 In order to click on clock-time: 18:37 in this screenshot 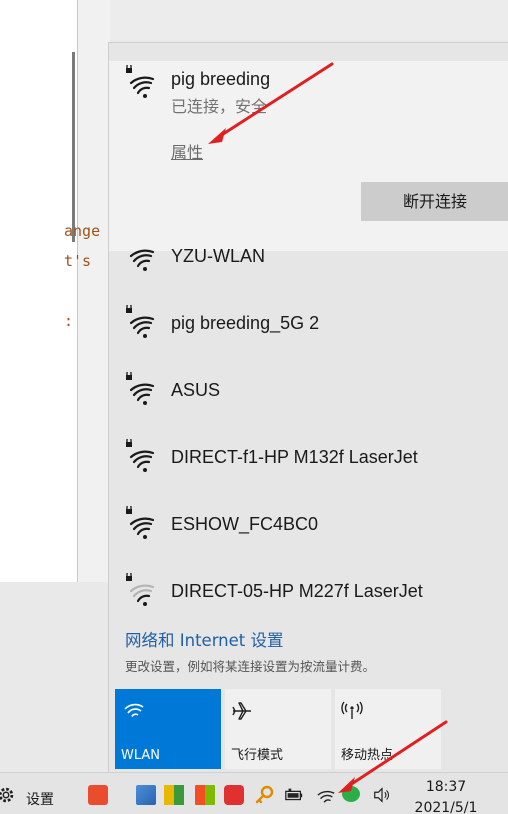, I will do `click(446, 787)`.